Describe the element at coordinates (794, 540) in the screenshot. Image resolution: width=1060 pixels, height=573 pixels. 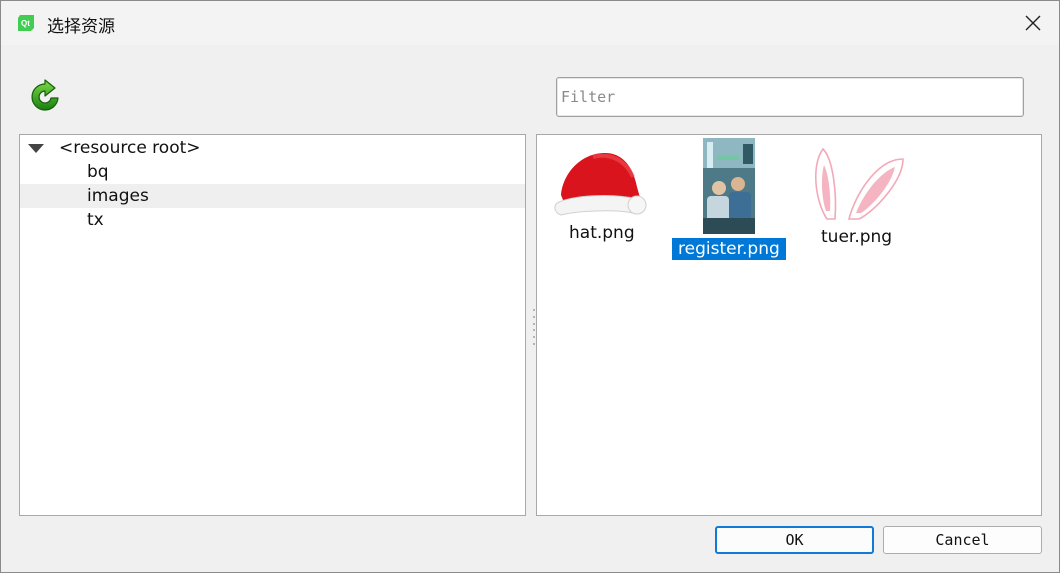
I see `ok-button: OK` at that location.